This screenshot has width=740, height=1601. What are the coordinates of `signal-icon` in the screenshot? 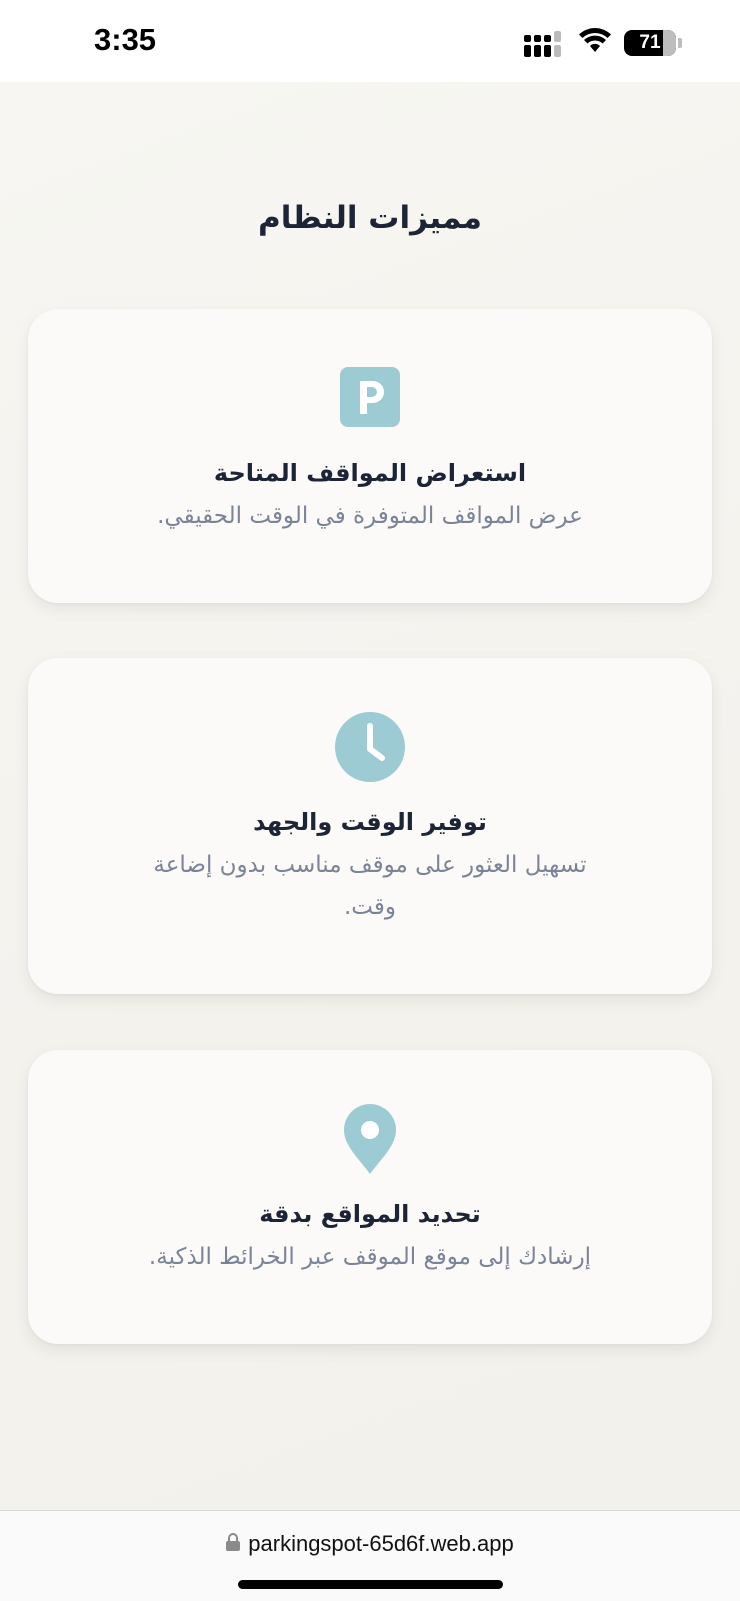 It's located at (545, 43).